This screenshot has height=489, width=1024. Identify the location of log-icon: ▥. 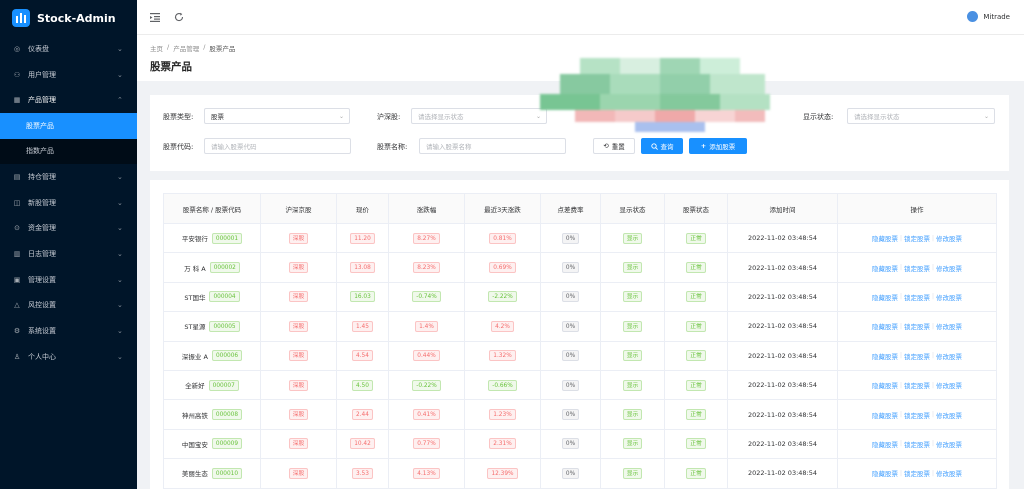
(17, 253).